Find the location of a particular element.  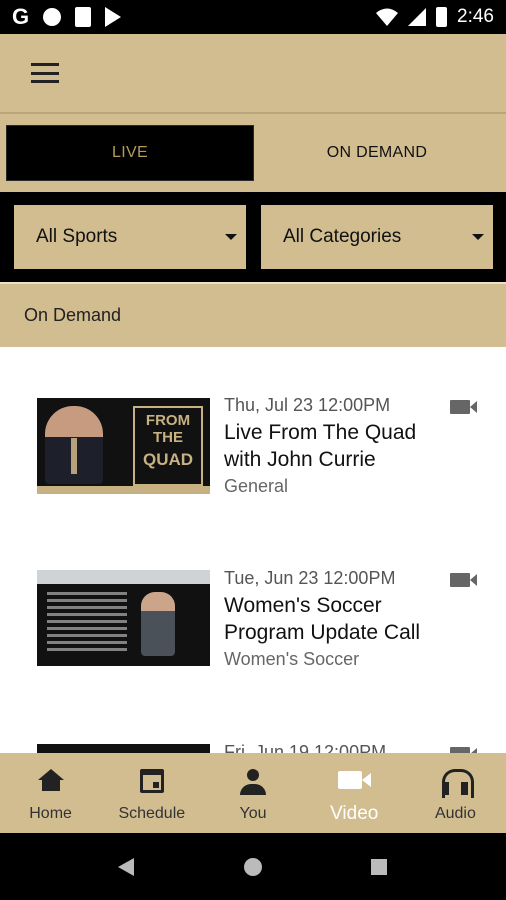

thumbnail-text-line1: FROM THE is located at coordinates (168, 429).